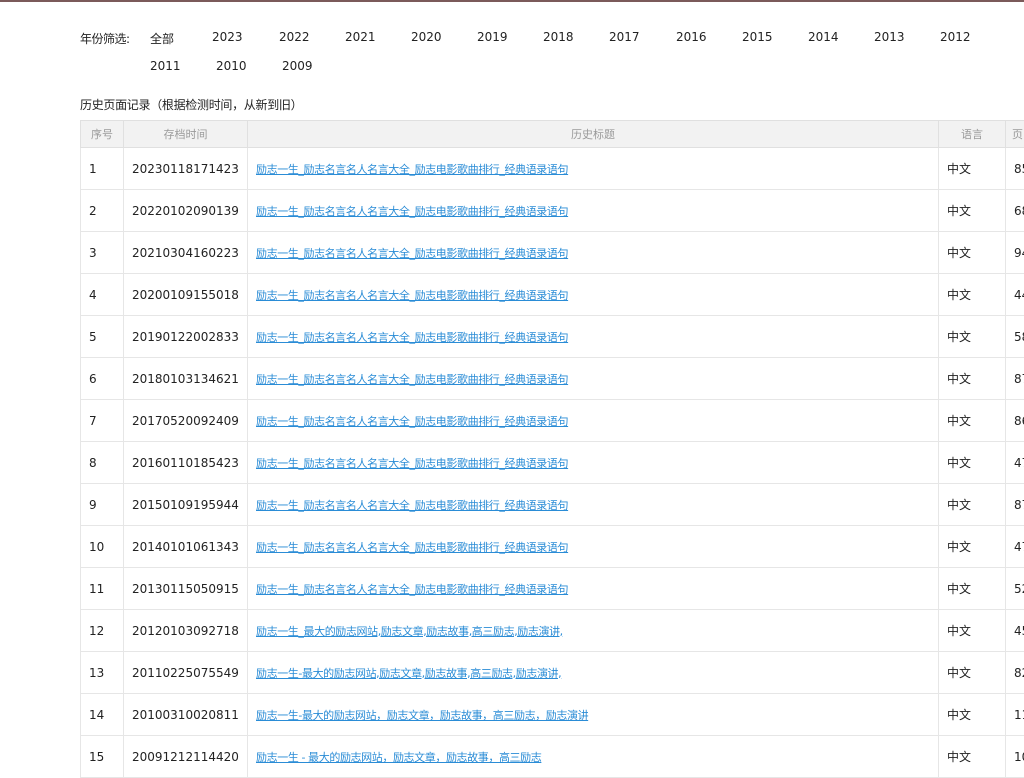 The width and height of the screenshot is (1024, 778). Describe the element at coordinates (1014, 134) in the screenshot. I see `header-extra: 页` at that location.